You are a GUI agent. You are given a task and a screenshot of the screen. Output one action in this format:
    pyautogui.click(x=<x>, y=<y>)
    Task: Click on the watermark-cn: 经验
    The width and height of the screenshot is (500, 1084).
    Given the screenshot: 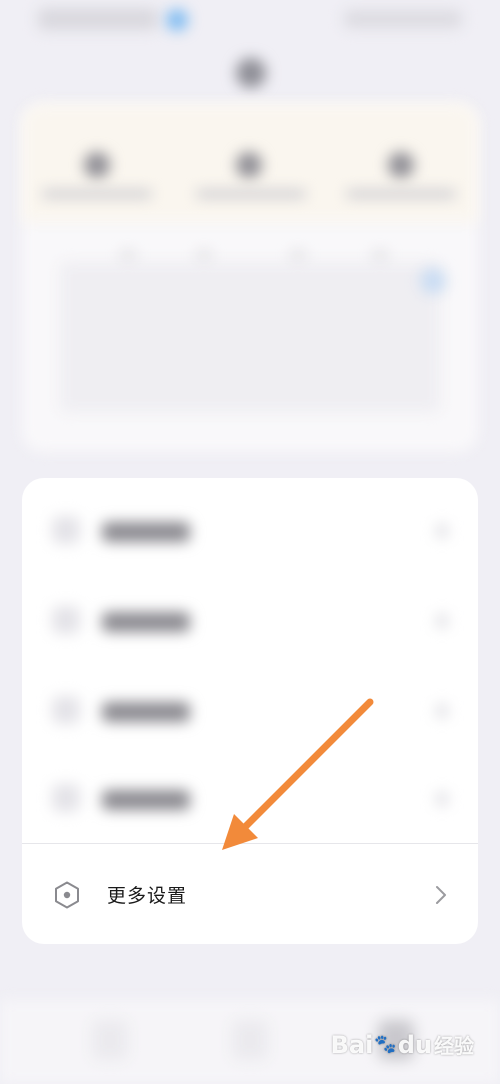 What is the action you would take?
    pyautogui.click(x=454, y=1046)
    